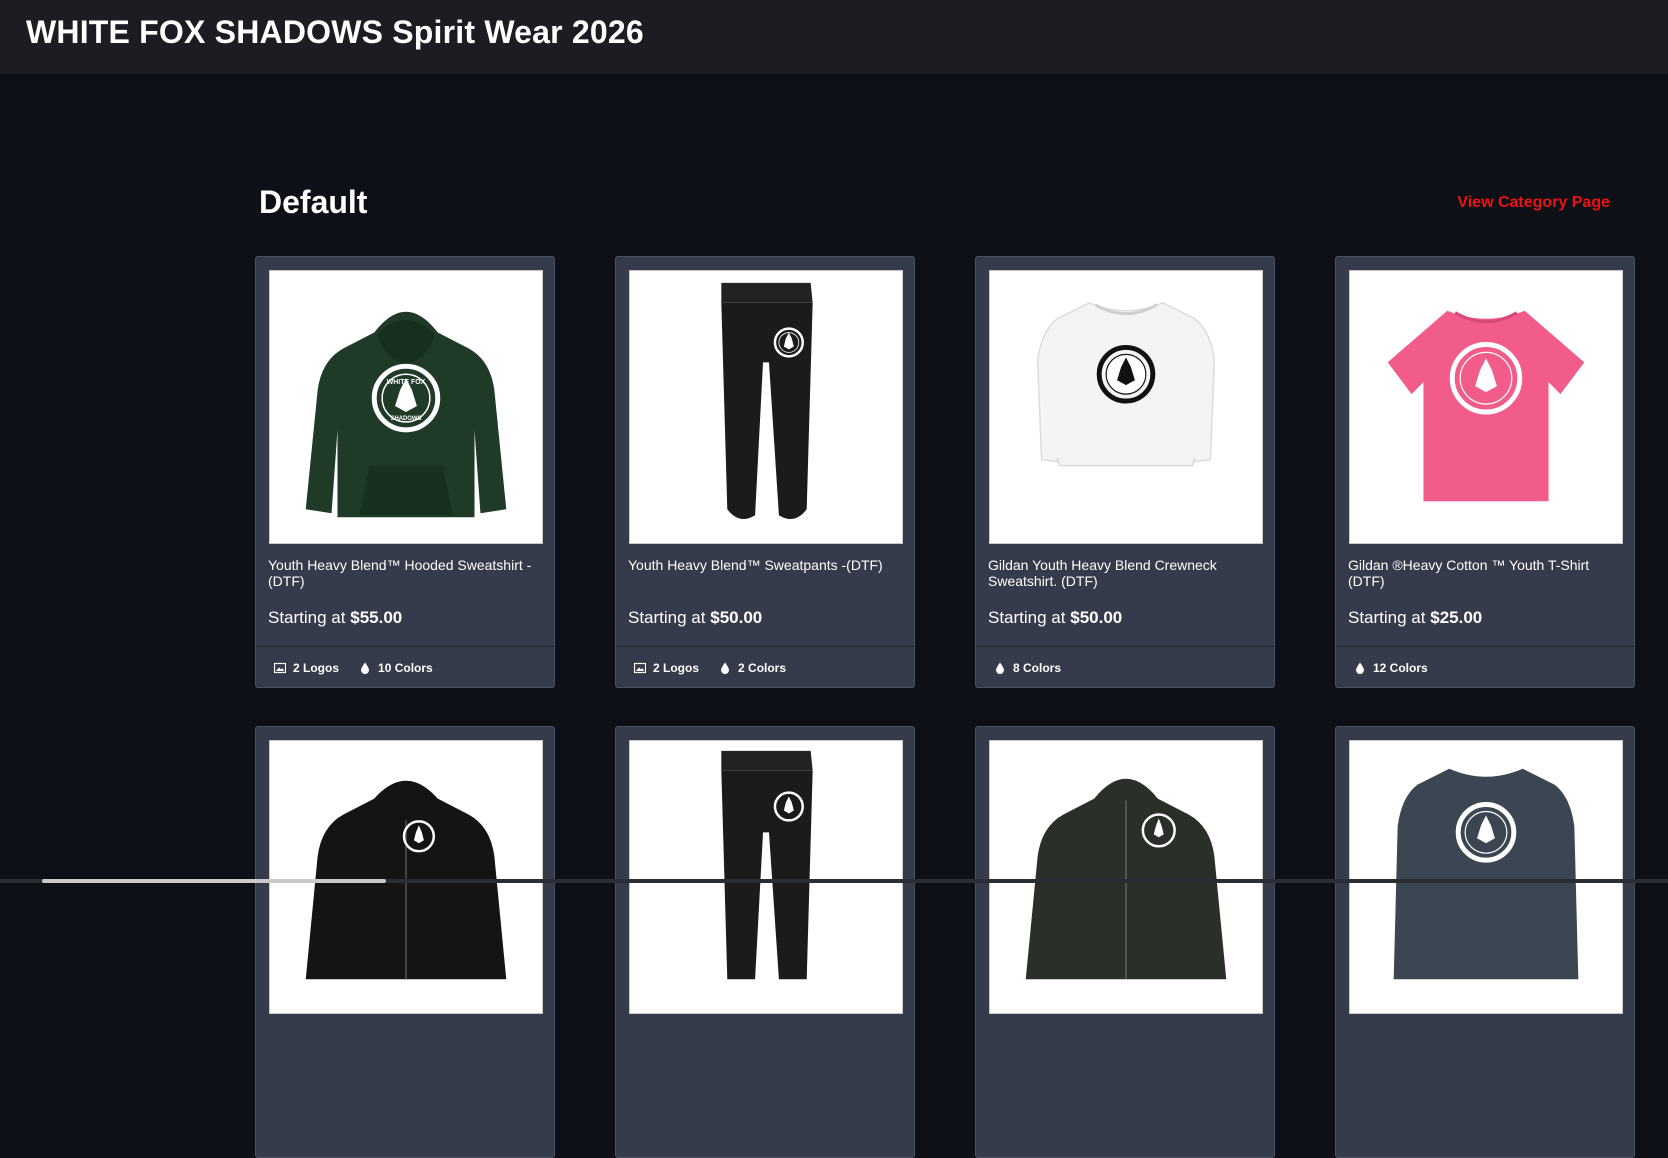 The image size is (1668, 1158). I want to click on colors-count: 2 Colors, so click(752, 668).